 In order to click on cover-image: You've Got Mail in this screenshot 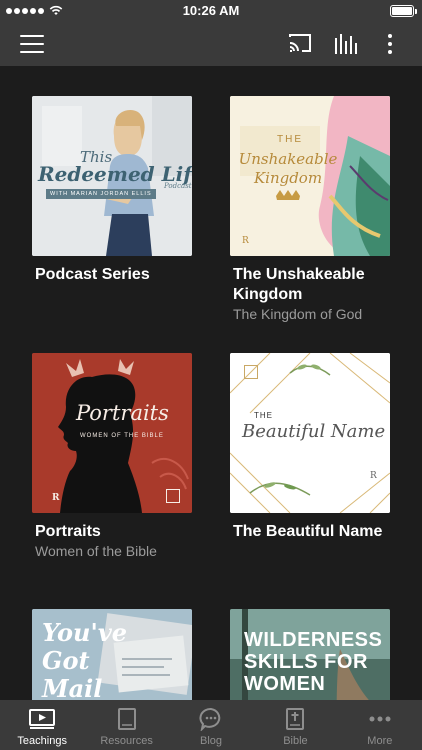, I will do `click(112, 654)`.